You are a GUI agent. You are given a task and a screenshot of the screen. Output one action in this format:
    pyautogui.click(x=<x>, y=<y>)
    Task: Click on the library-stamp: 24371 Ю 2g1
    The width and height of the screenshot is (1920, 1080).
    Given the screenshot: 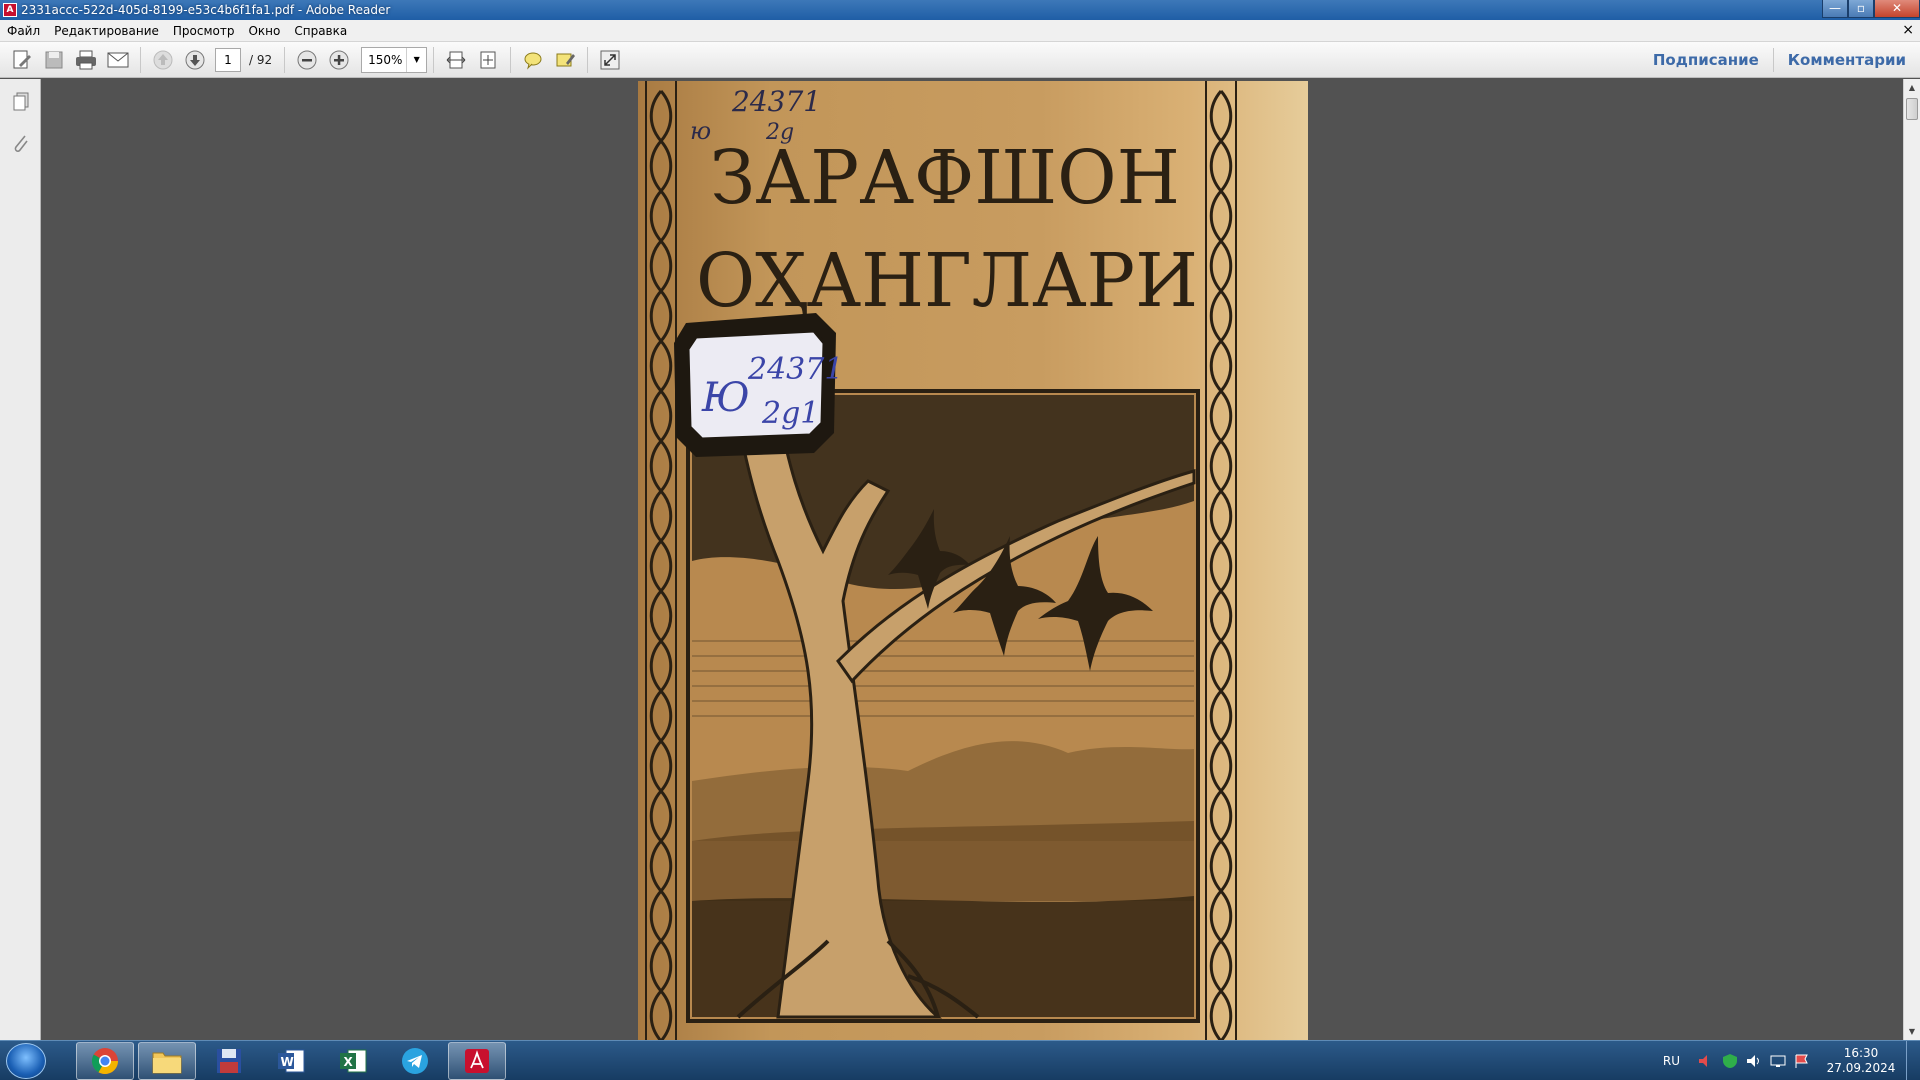 What is the action you would take?
    pyautogui.click(x=758, y=385)
    